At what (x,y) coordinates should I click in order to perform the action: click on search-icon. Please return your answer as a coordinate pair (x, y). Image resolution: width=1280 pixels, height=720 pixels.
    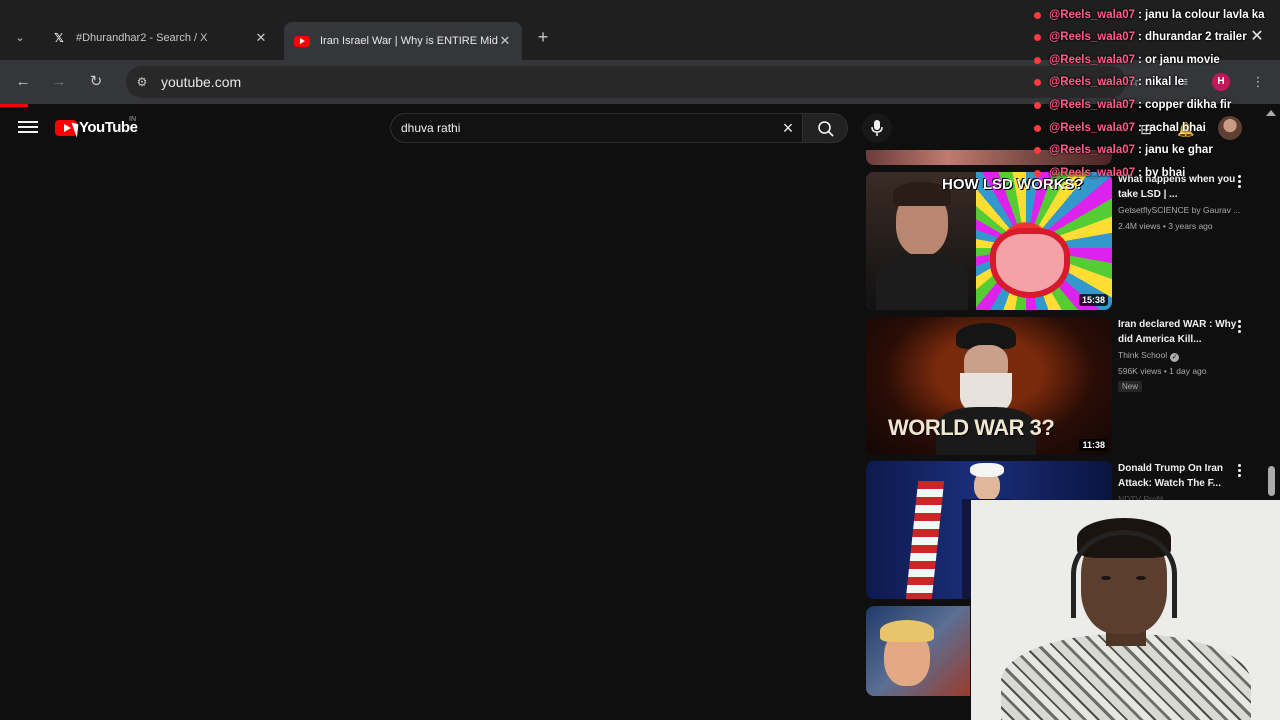
    Looking at the image, I should click on (826, 129).